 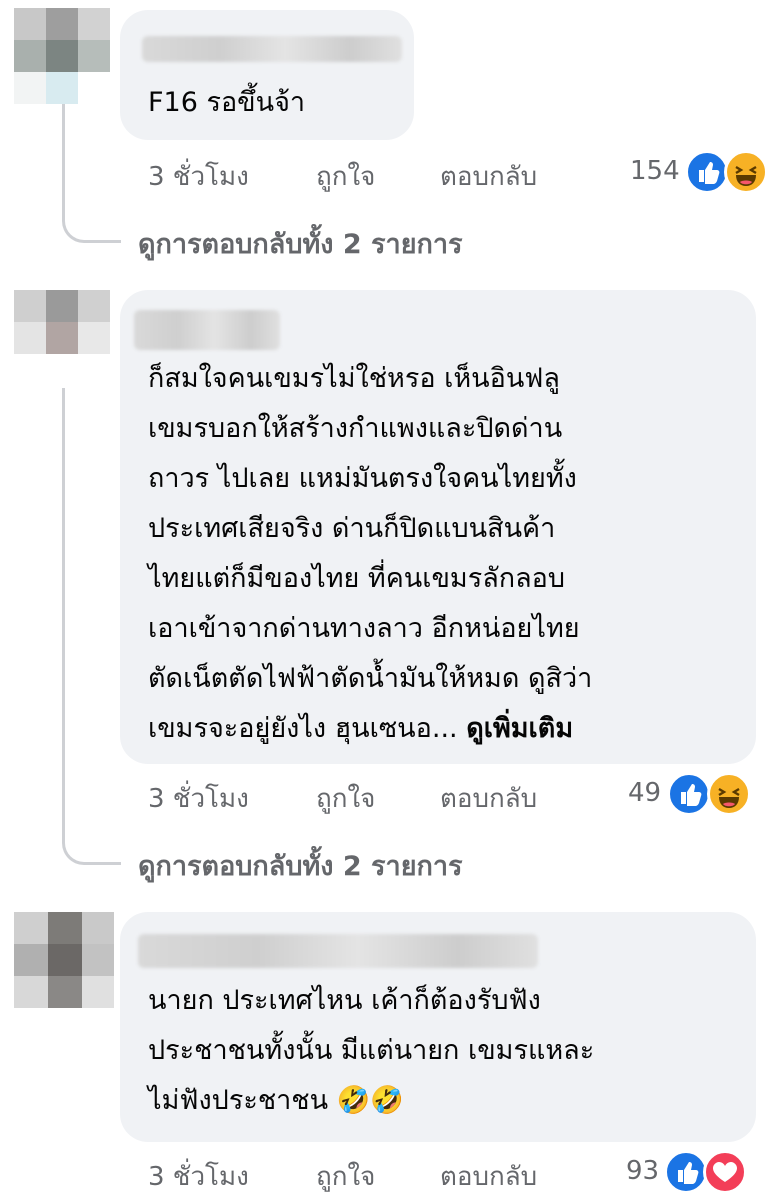 I want to click on comment-line-text: ไม่ฟังประชาชน, so click(x=238, y=1100).